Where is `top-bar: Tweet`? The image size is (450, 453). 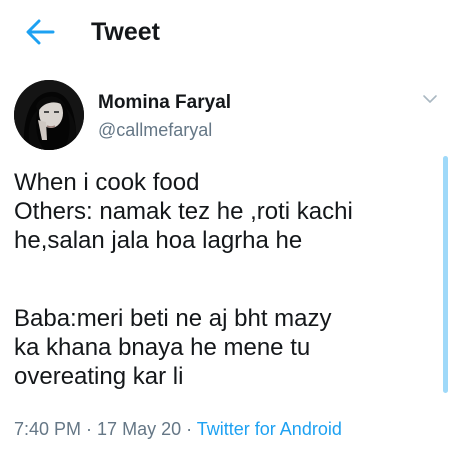 top-bar: Tweet is located at coordinates (225, 32).